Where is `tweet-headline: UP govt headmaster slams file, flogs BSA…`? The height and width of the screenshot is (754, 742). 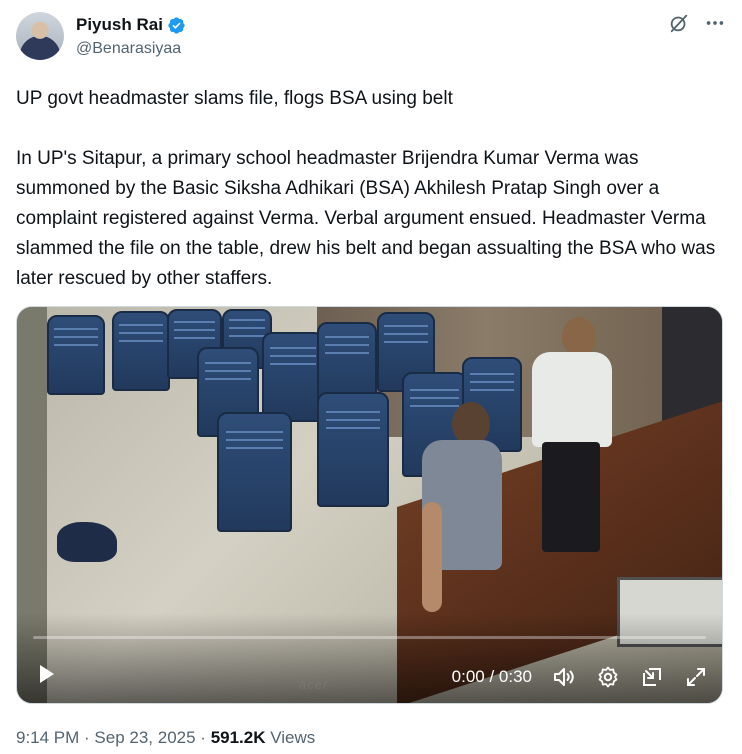
tweet-headline: UP govt headmaster slams file, flogs BSA… is located at coordinates (234, 98).